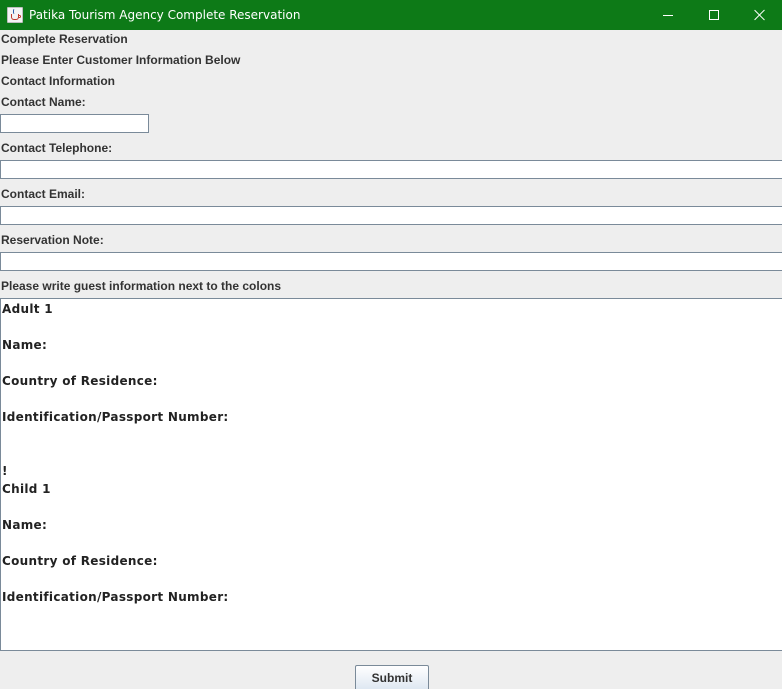  What do you see at coordinates (391, 261) in the screenshot?
I see `reservation-note-input` at bounding box center [391, 261].